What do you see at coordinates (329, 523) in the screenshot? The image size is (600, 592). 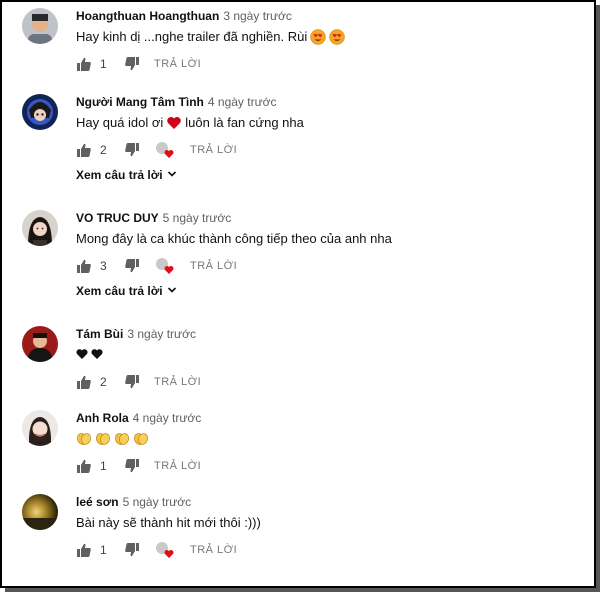 I see `comment-text: Bài này sẽ thành hit mới thôi :)))` at bounding box center [329, 523].